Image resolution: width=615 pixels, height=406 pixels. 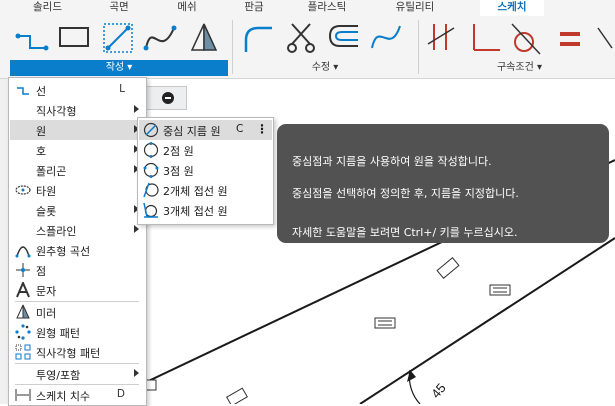 I want to click on menu-item-label: 직사각형, so click(x=56, y=111).